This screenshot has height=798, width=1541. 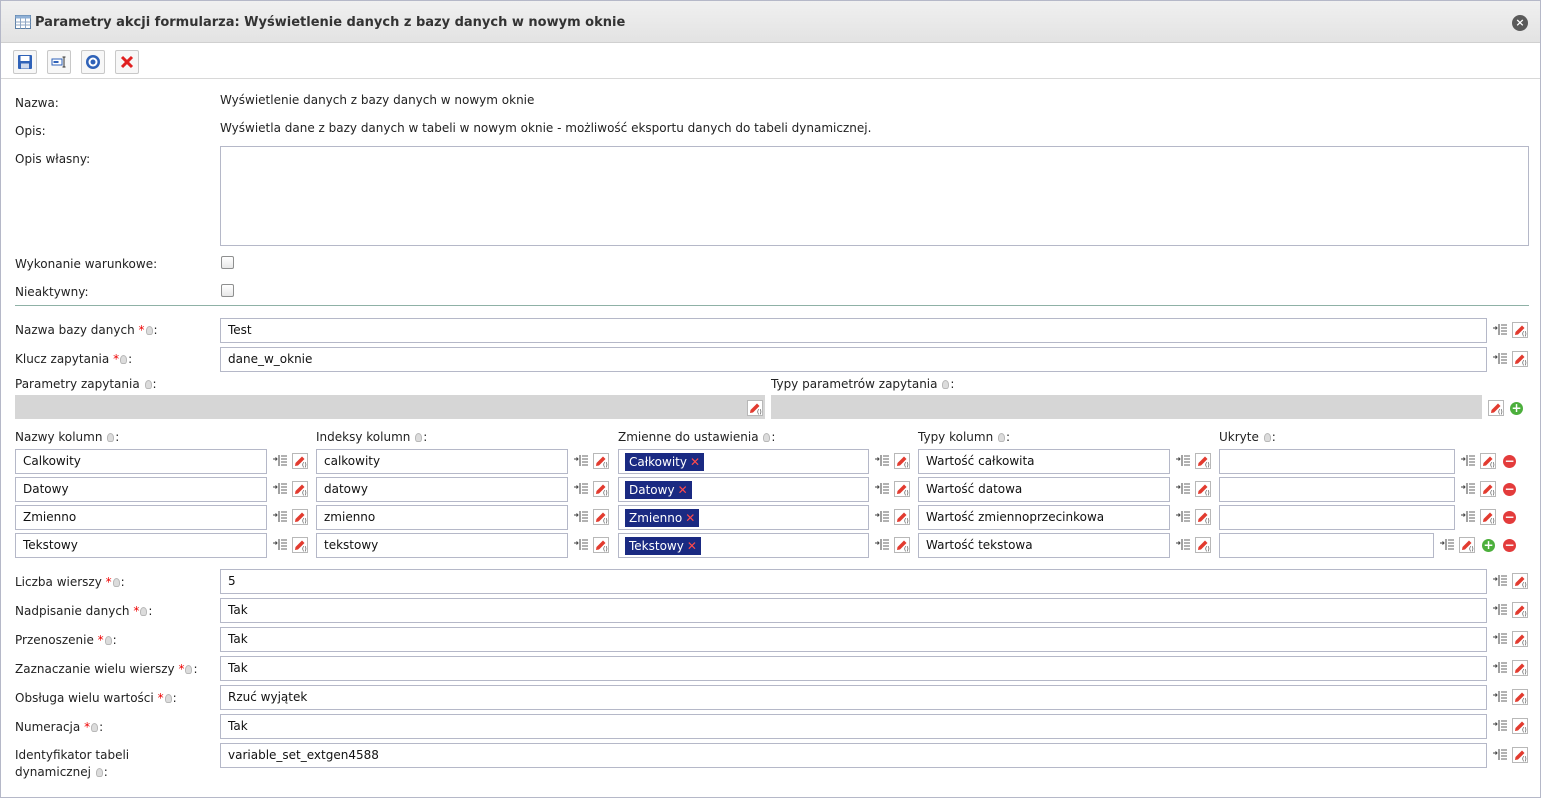 I want to click on own-description-textarea, so click(x=874, y=196).